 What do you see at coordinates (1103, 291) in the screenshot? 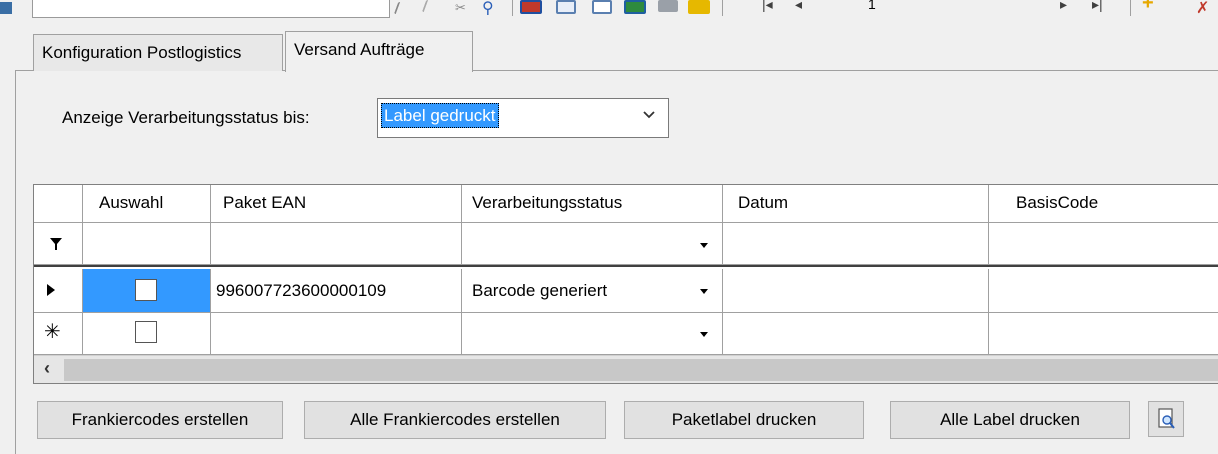
I see `cell-basiscode` at bounding box center [1103, 291].